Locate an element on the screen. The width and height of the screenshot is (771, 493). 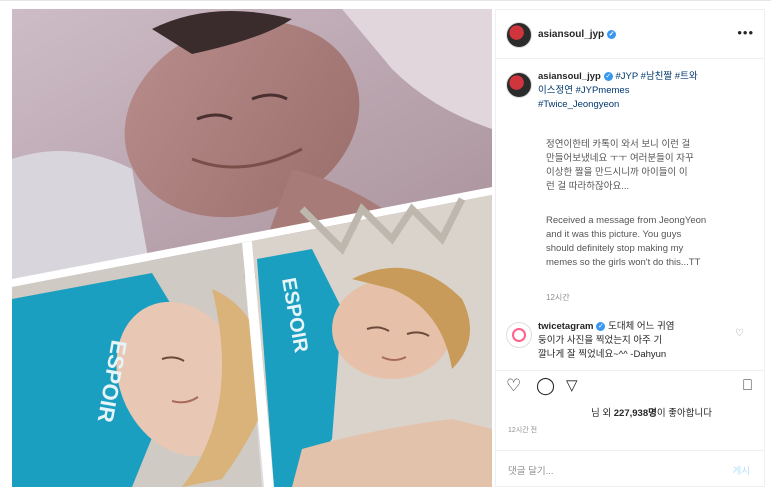
comment-username: twicetagram is located at coordinates (565, 326).